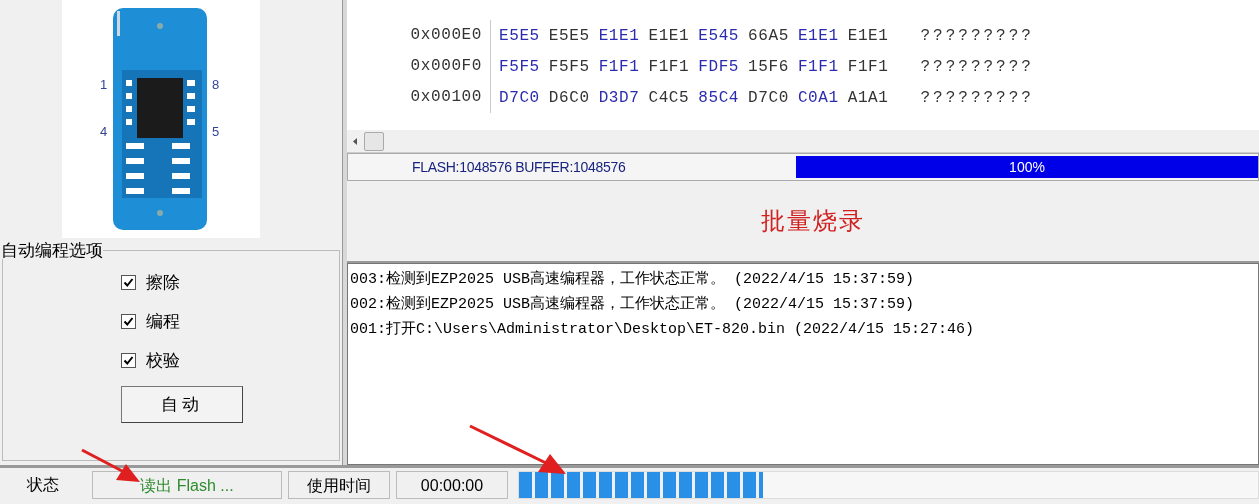 Image resolution: width=1259 pixels, height=504 pixels. I want to click on pin-number: 1, so click(104, 84).